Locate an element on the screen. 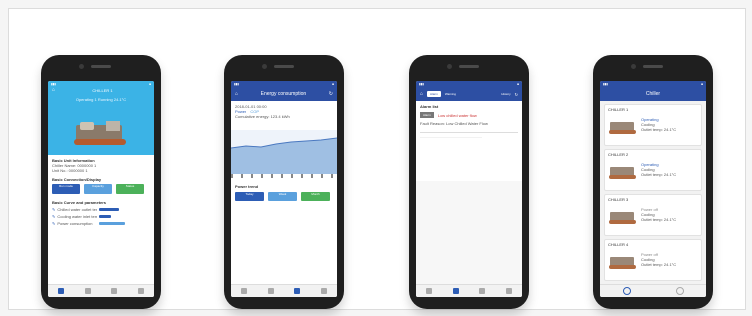 This screenshot has height=316, width=752. curve-label: Chilled water outlet temp is located at coordinates (77, 209).